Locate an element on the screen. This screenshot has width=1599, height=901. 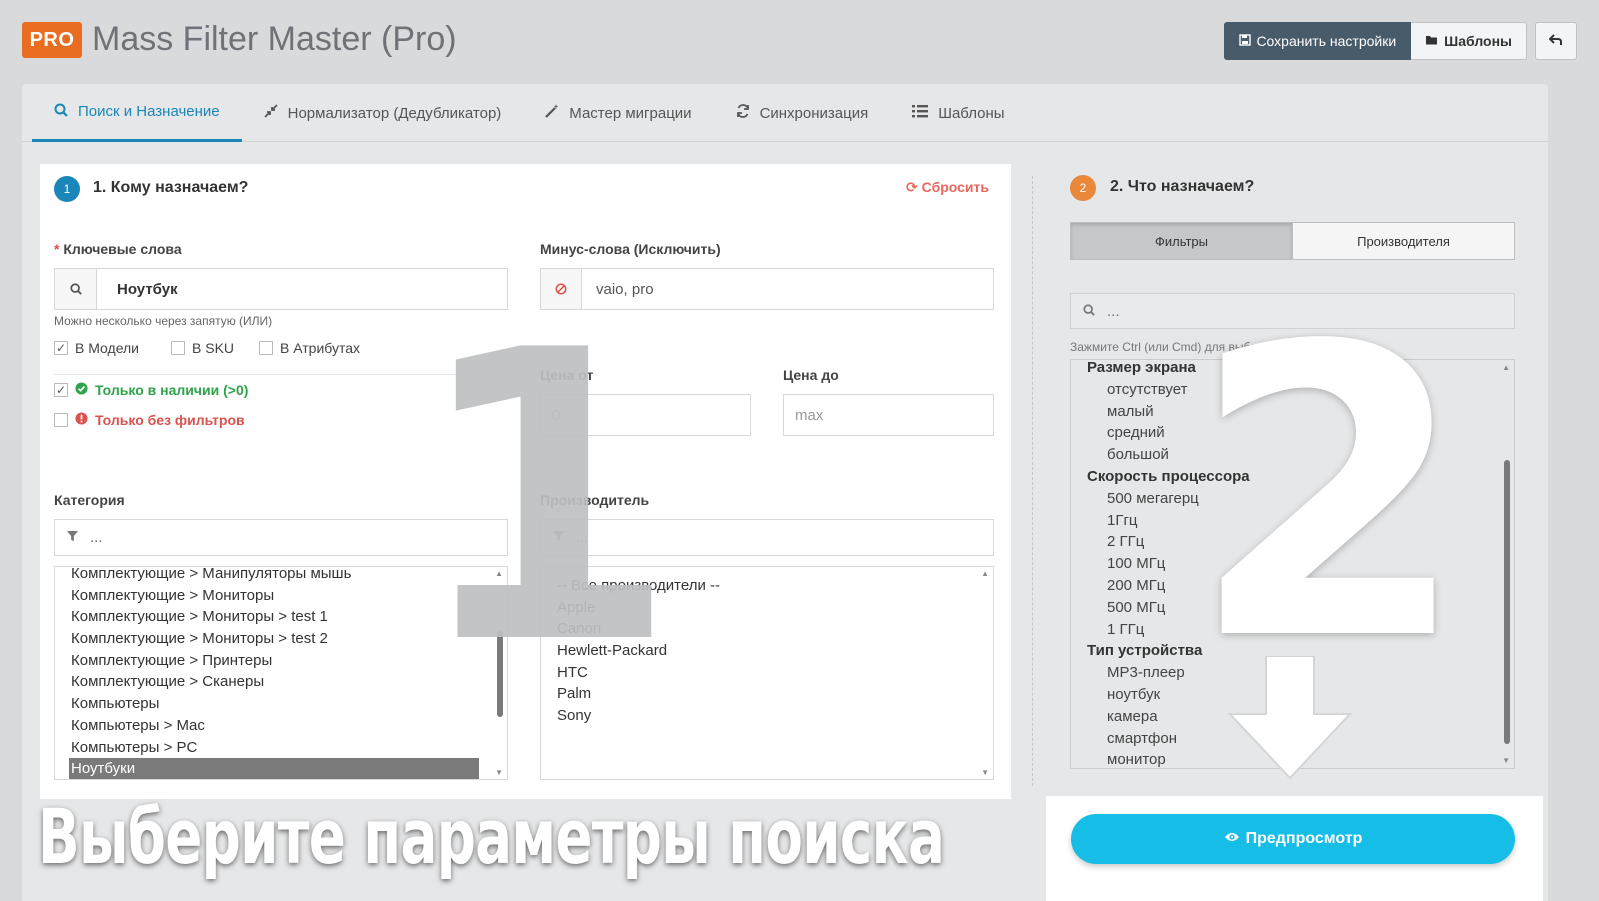
floppy-icon is located at coordinates (1245, 41).